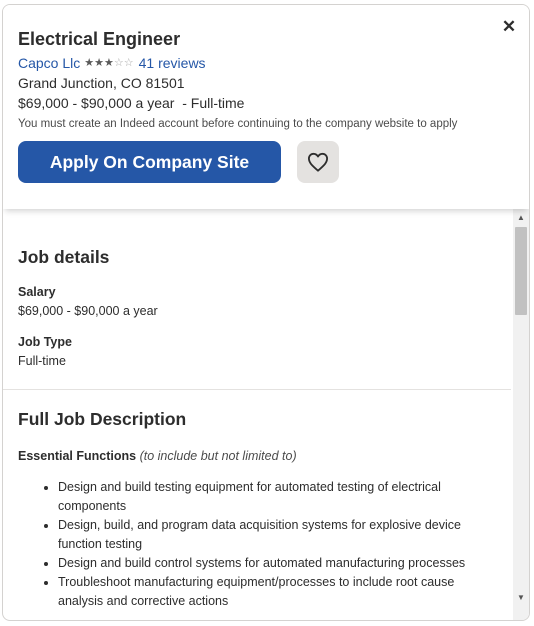  I want to click on essential-functions-note: (to include but not limited to), so click(218, 456).